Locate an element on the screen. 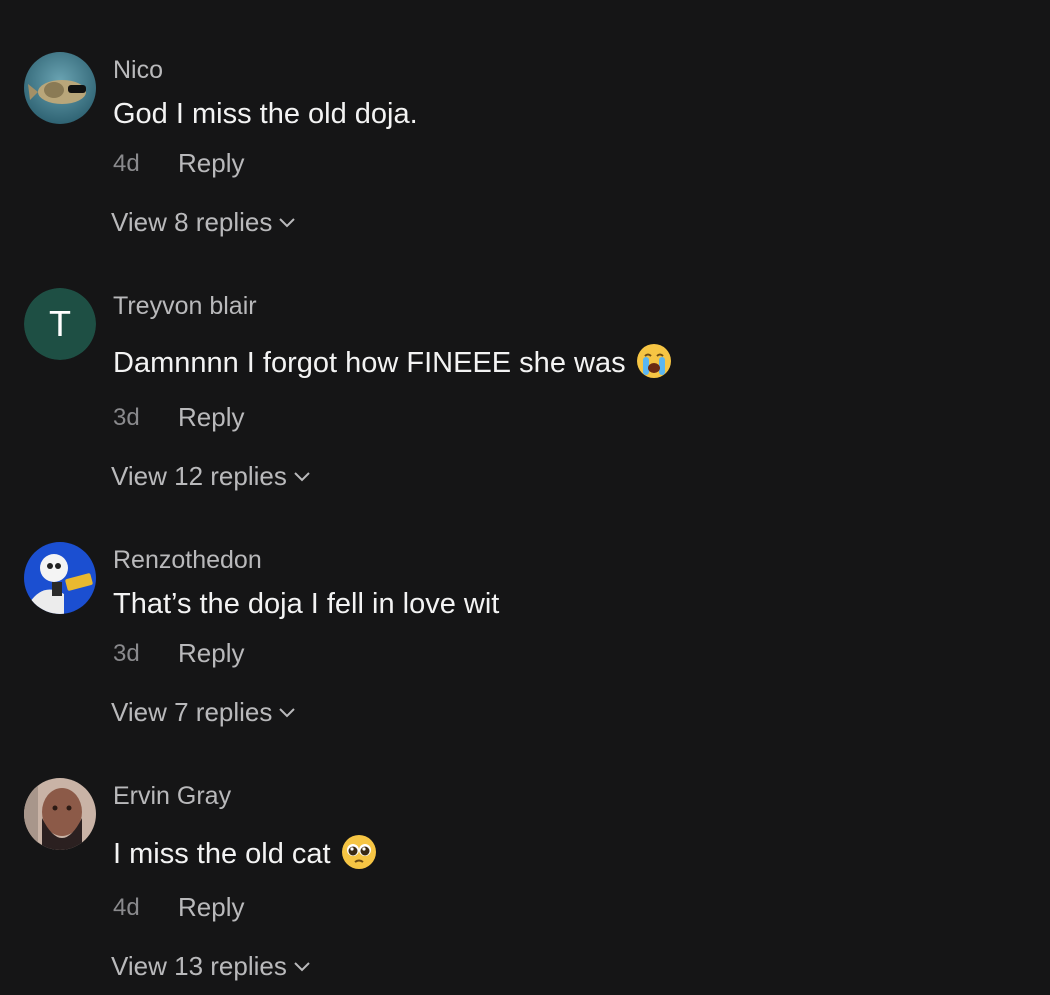  anime-character-avatar-image is located at coordinates (60, 578).